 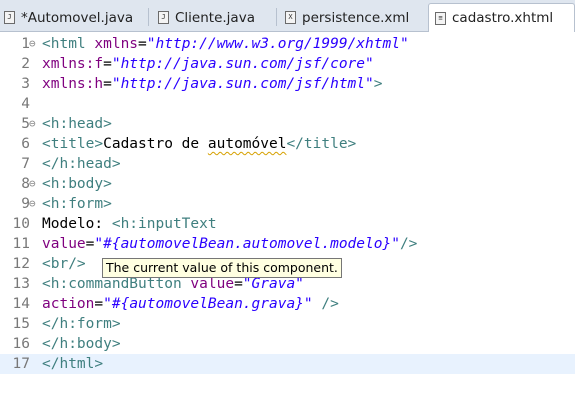 What do you see at coordinates (25, 144) in the screenshot?
I see `line-number: 6` at bounding box center [25, 144].